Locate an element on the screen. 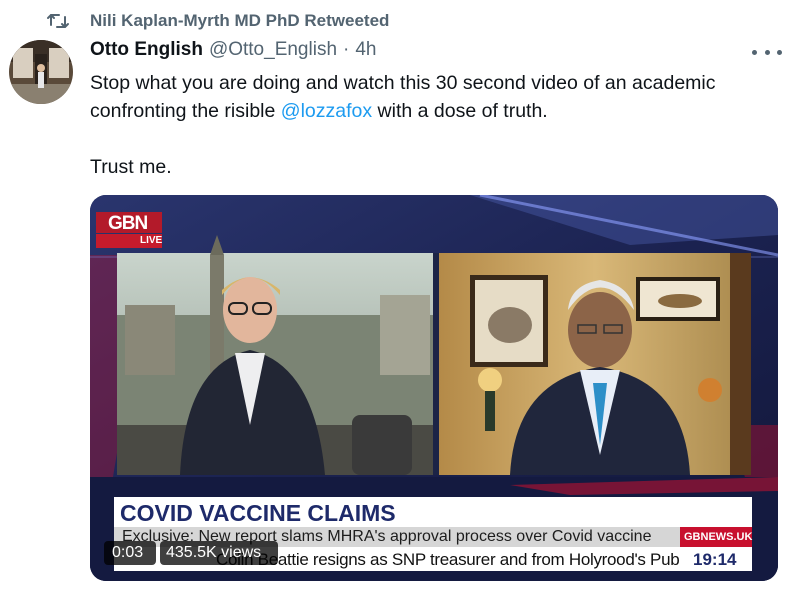 The width and height of the screenshot is (798, 597). tweet-text-line-3: Trust me. is located at coordinates (131, 167).